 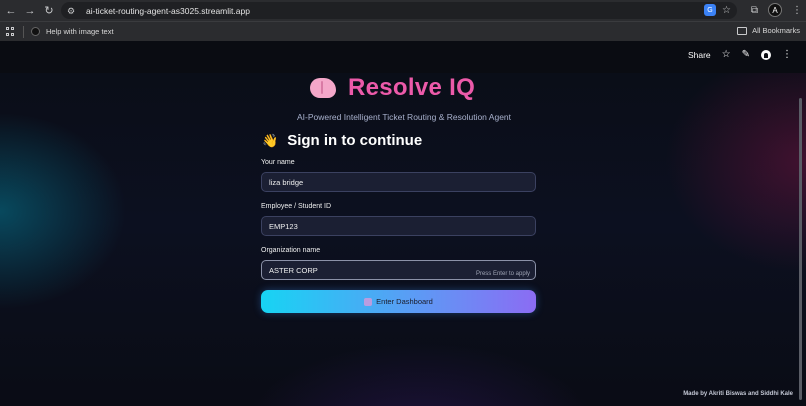 I want to click on bookmark-help-with-image-text: Help with image text, so click(x=72, y=31).